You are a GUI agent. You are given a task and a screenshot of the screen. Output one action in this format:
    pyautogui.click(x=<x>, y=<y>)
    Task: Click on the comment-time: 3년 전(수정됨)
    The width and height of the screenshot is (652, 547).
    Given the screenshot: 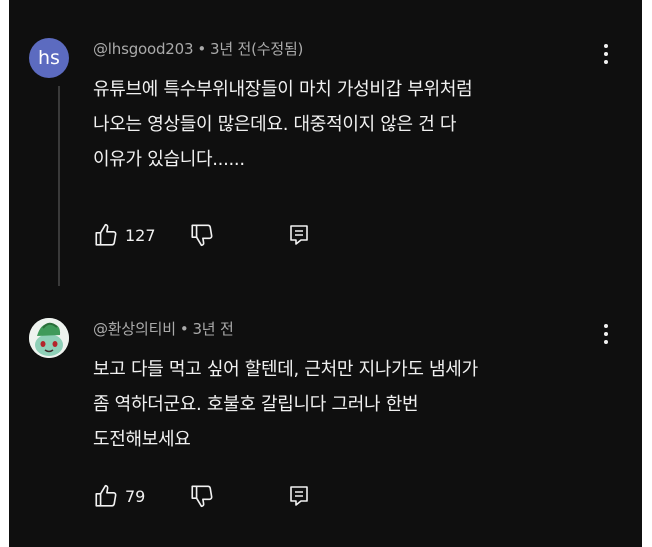 What is the action you would take?
    pyautogui.click(x=256, y=49)
    